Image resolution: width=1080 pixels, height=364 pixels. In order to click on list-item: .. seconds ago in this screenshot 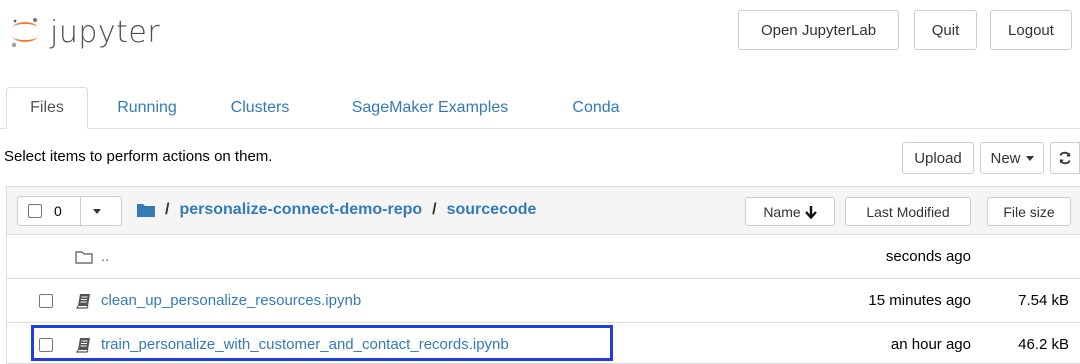, I will do `click(543, 257)`.